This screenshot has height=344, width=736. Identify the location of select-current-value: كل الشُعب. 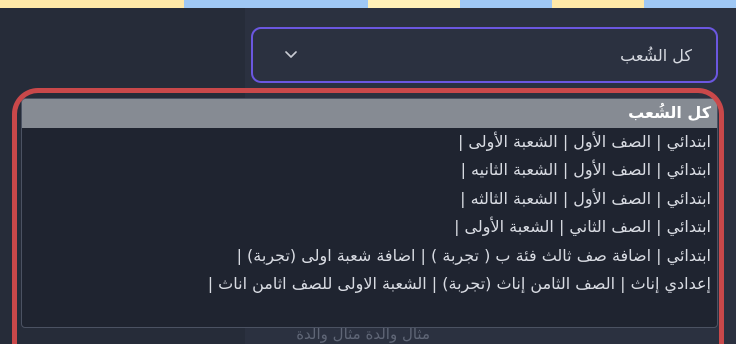
(656, 55).